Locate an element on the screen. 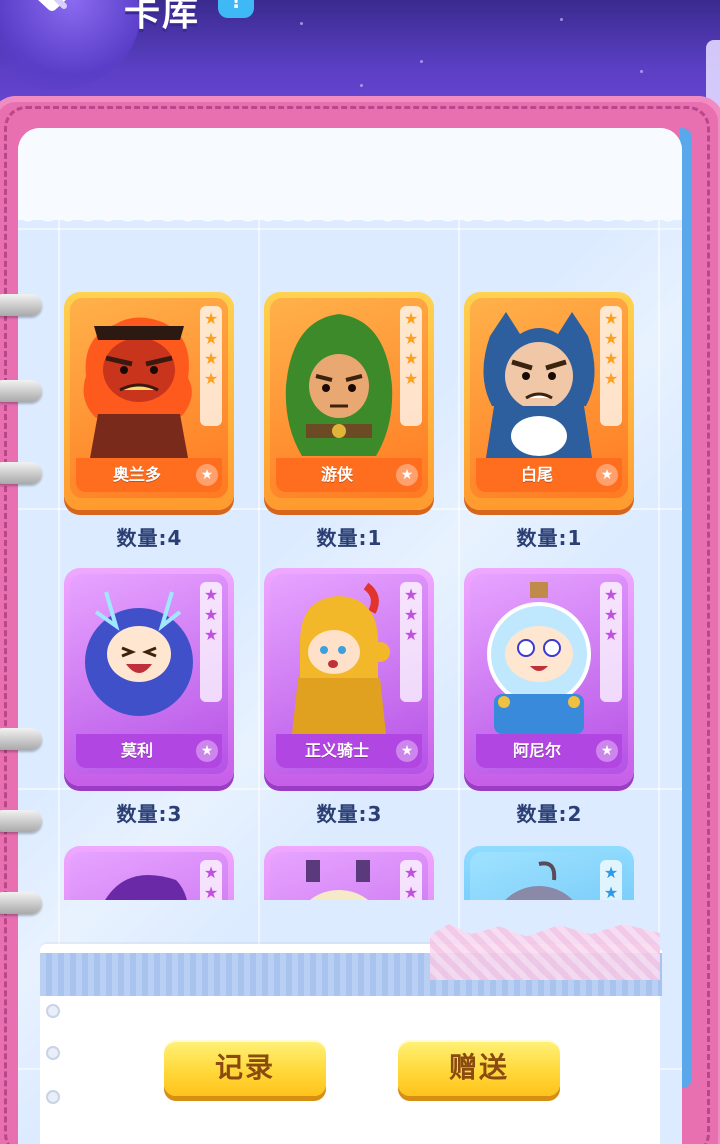 Image resolution: width=720 pixels, height=1144 pixels. card-aolanduo: ★ ★ ★ ★ 奥兰多 ★ is located at coordinates (149, 401).